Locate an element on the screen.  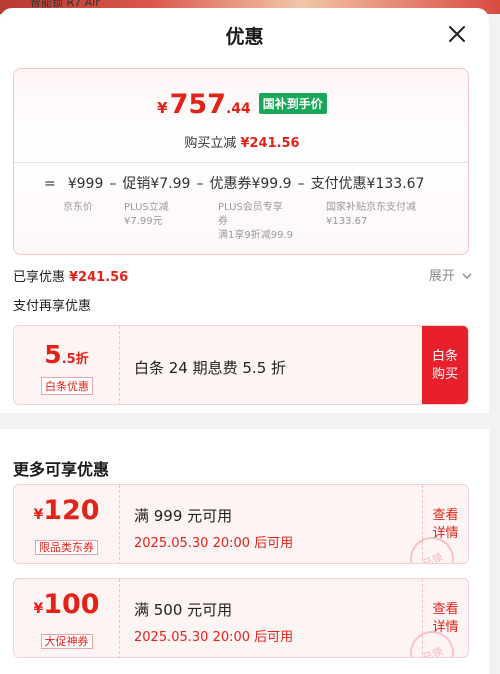
baitiao-buy-button: 白条 购买 is located at coordinates (445, 365).